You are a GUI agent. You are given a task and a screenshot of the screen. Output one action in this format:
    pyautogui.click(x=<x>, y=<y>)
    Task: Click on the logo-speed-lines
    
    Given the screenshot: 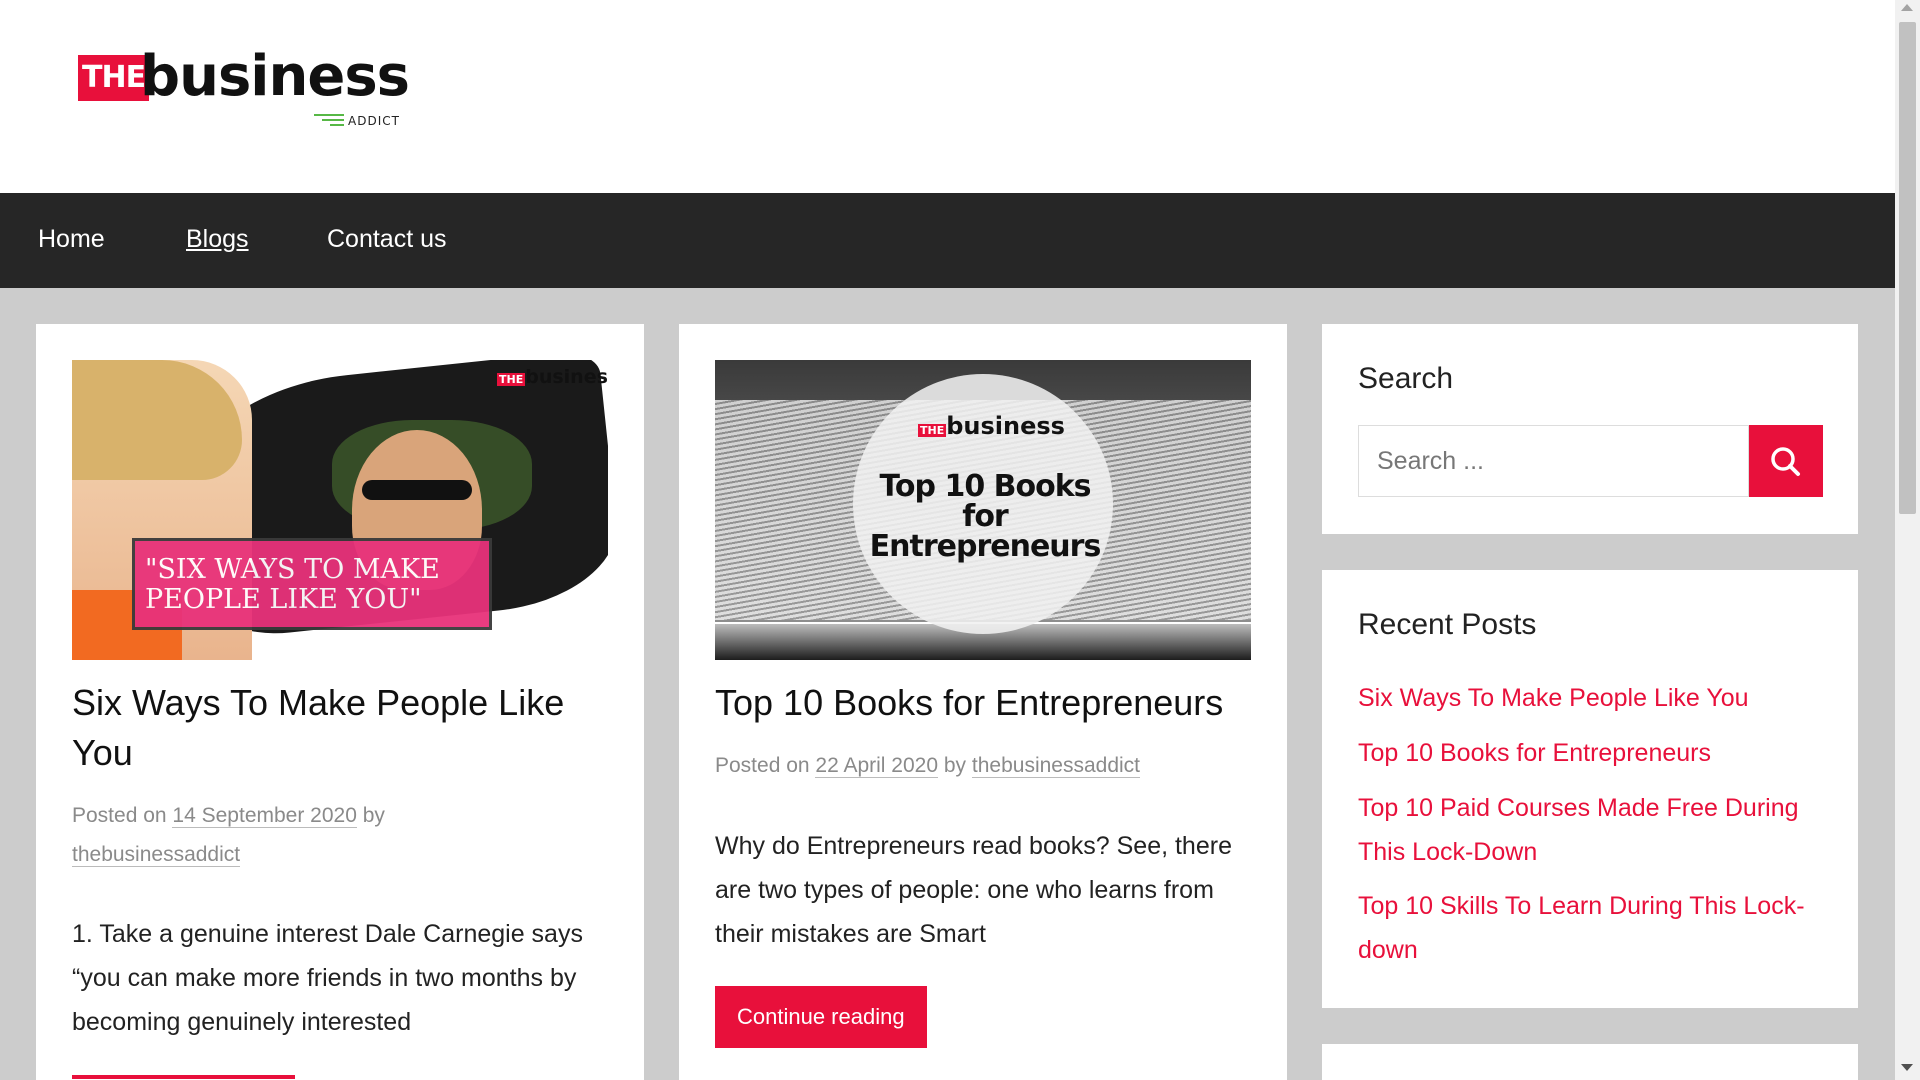 What is the action you would take?
    pyautogui.click(x=329, y=121)
    